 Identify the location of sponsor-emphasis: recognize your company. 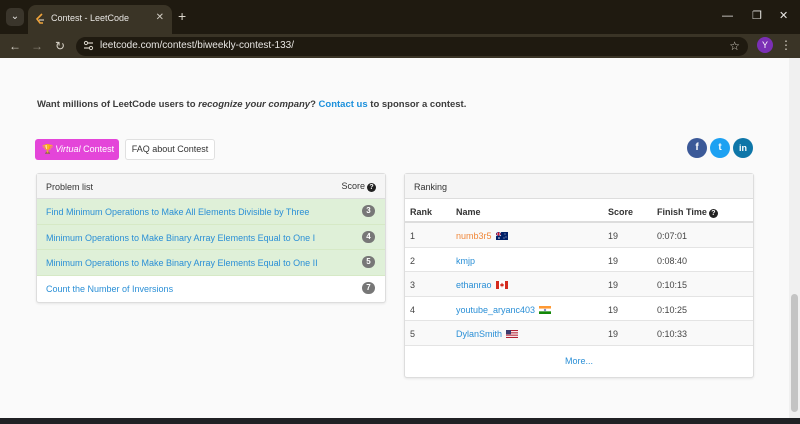
(254, 104).